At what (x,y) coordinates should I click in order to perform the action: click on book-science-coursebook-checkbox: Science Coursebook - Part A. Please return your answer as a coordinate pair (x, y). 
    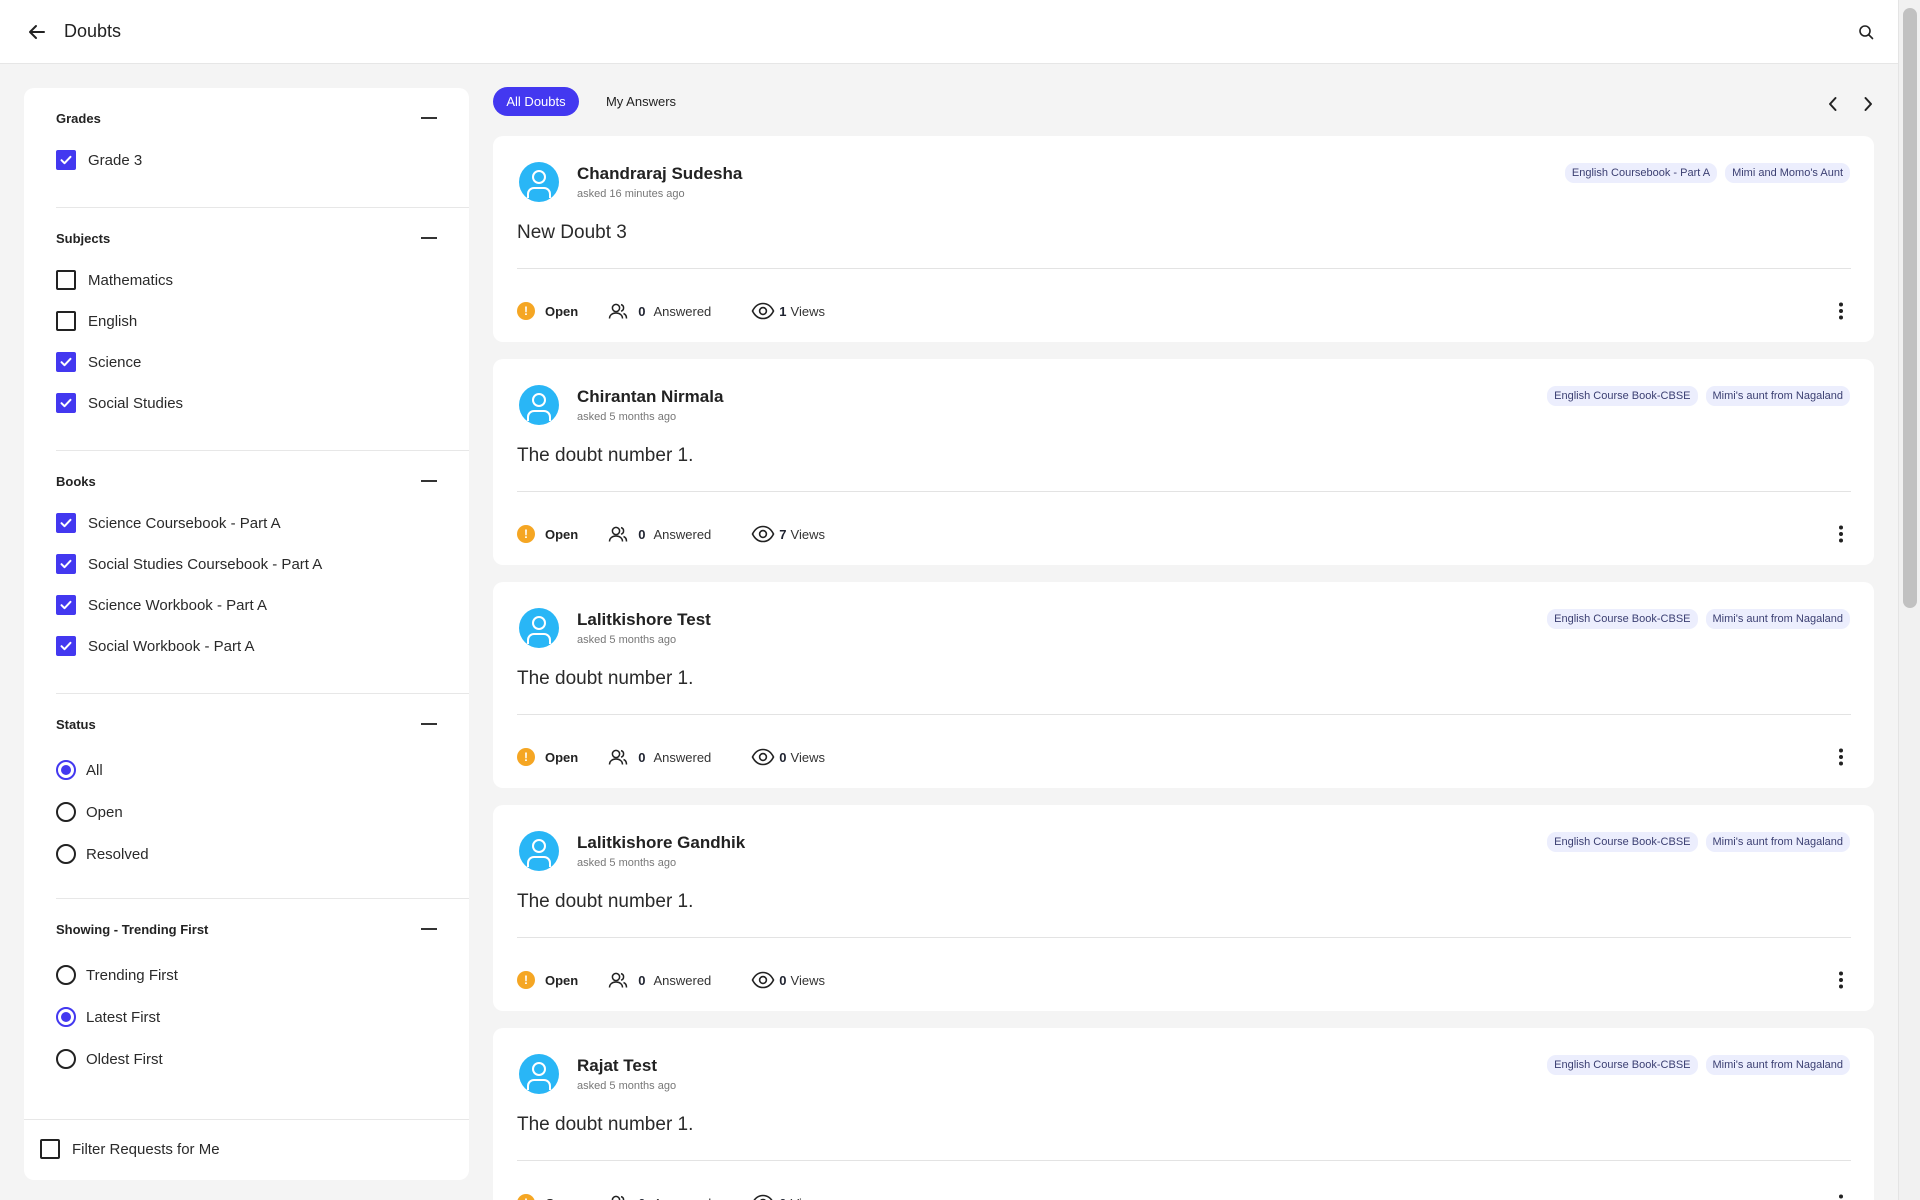
    Looking at the image, I should click on (168, 523).